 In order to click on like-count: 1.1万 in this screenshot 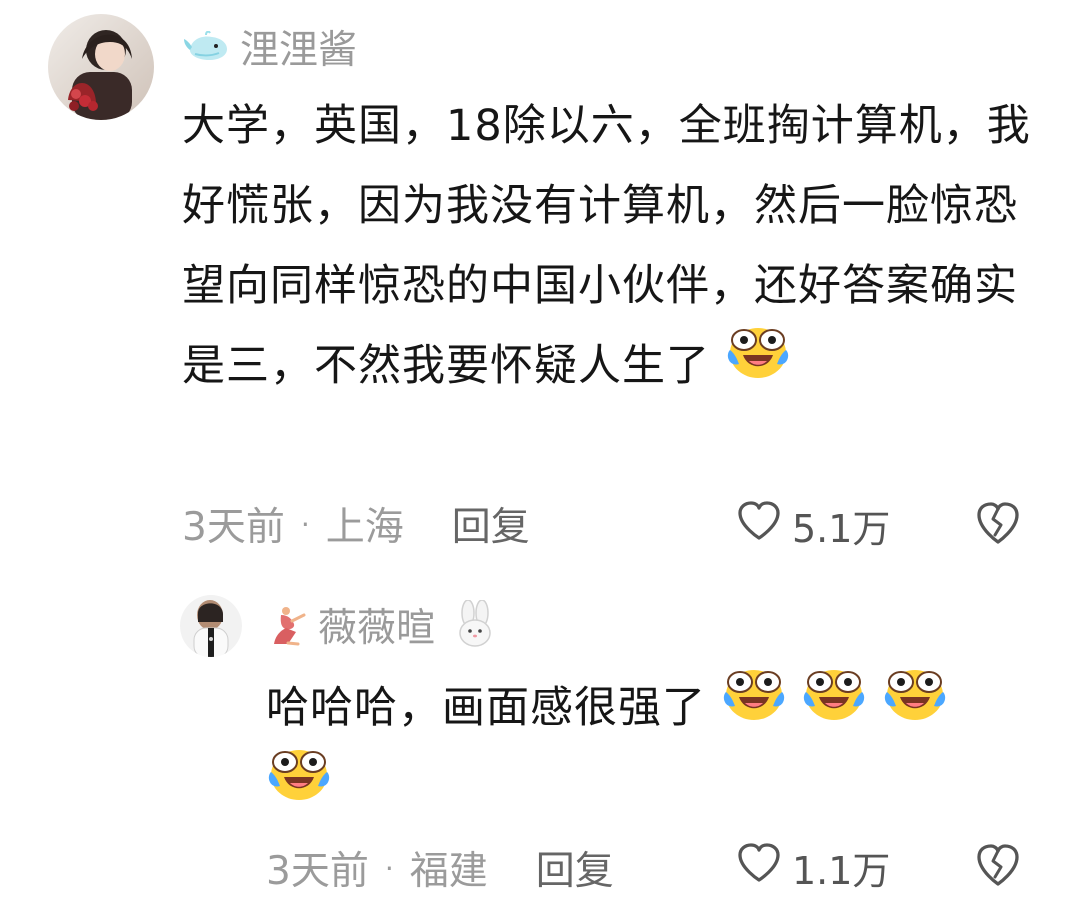, I will do `click(841, 870)`.